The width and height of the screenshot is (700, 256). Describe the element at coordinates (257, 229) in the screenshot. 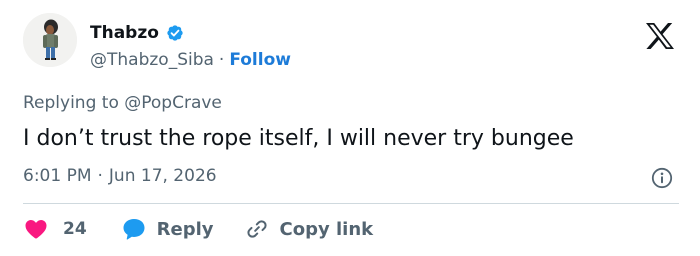

I see `link-icon` at that location.